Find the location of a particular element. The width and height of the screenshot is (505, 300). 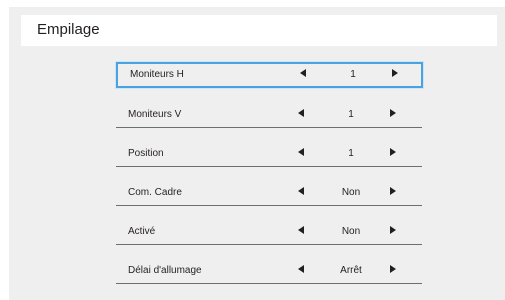

menu-item-value: Arrêt is located at coordinates (351, 270).